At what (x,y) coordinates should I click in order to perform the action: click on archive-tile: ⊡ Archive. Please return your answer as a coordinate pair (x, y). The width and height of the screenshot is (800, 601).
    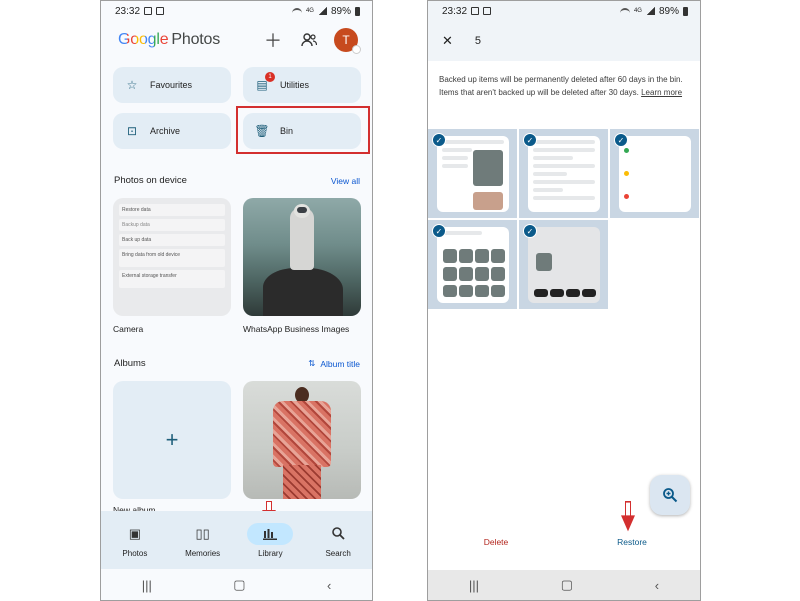
    Looking at the image, I should click on (172, 131).